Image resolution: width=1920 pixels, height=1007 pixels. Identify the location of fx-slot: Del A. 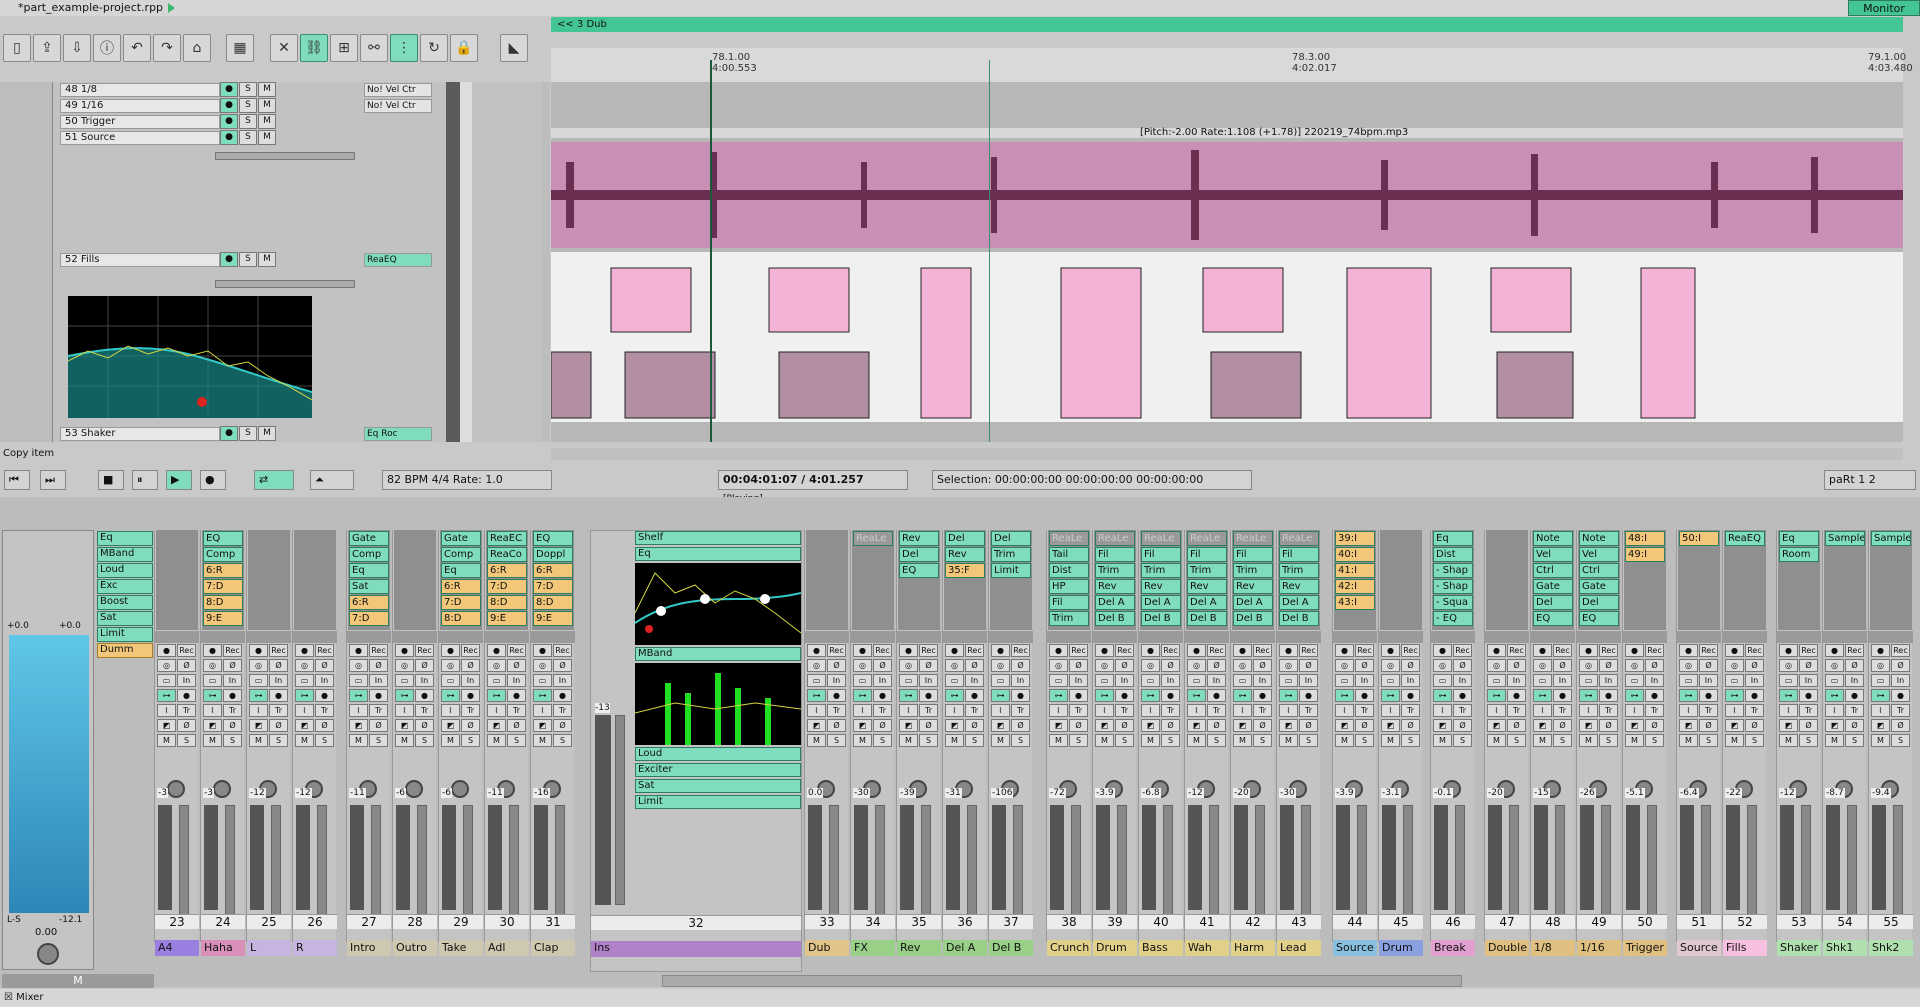
(1299, 602).